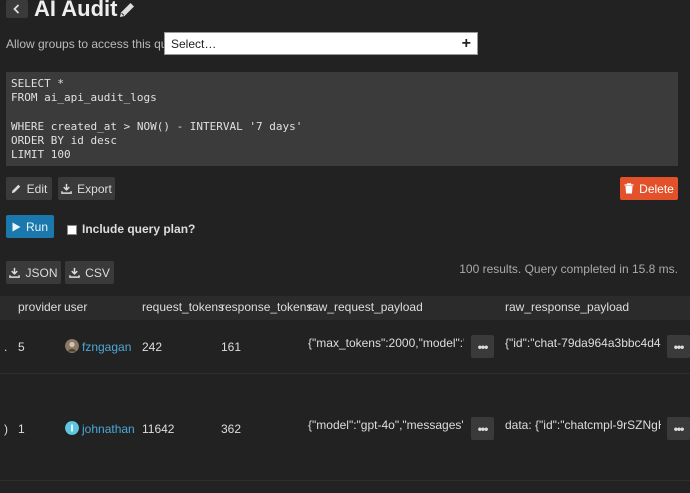 The height and width of the screenshot is (493, 690). What do you see at coordinates (16, 226) in the screenshot?
I see `play-icon` at bounding box center [16, 226].